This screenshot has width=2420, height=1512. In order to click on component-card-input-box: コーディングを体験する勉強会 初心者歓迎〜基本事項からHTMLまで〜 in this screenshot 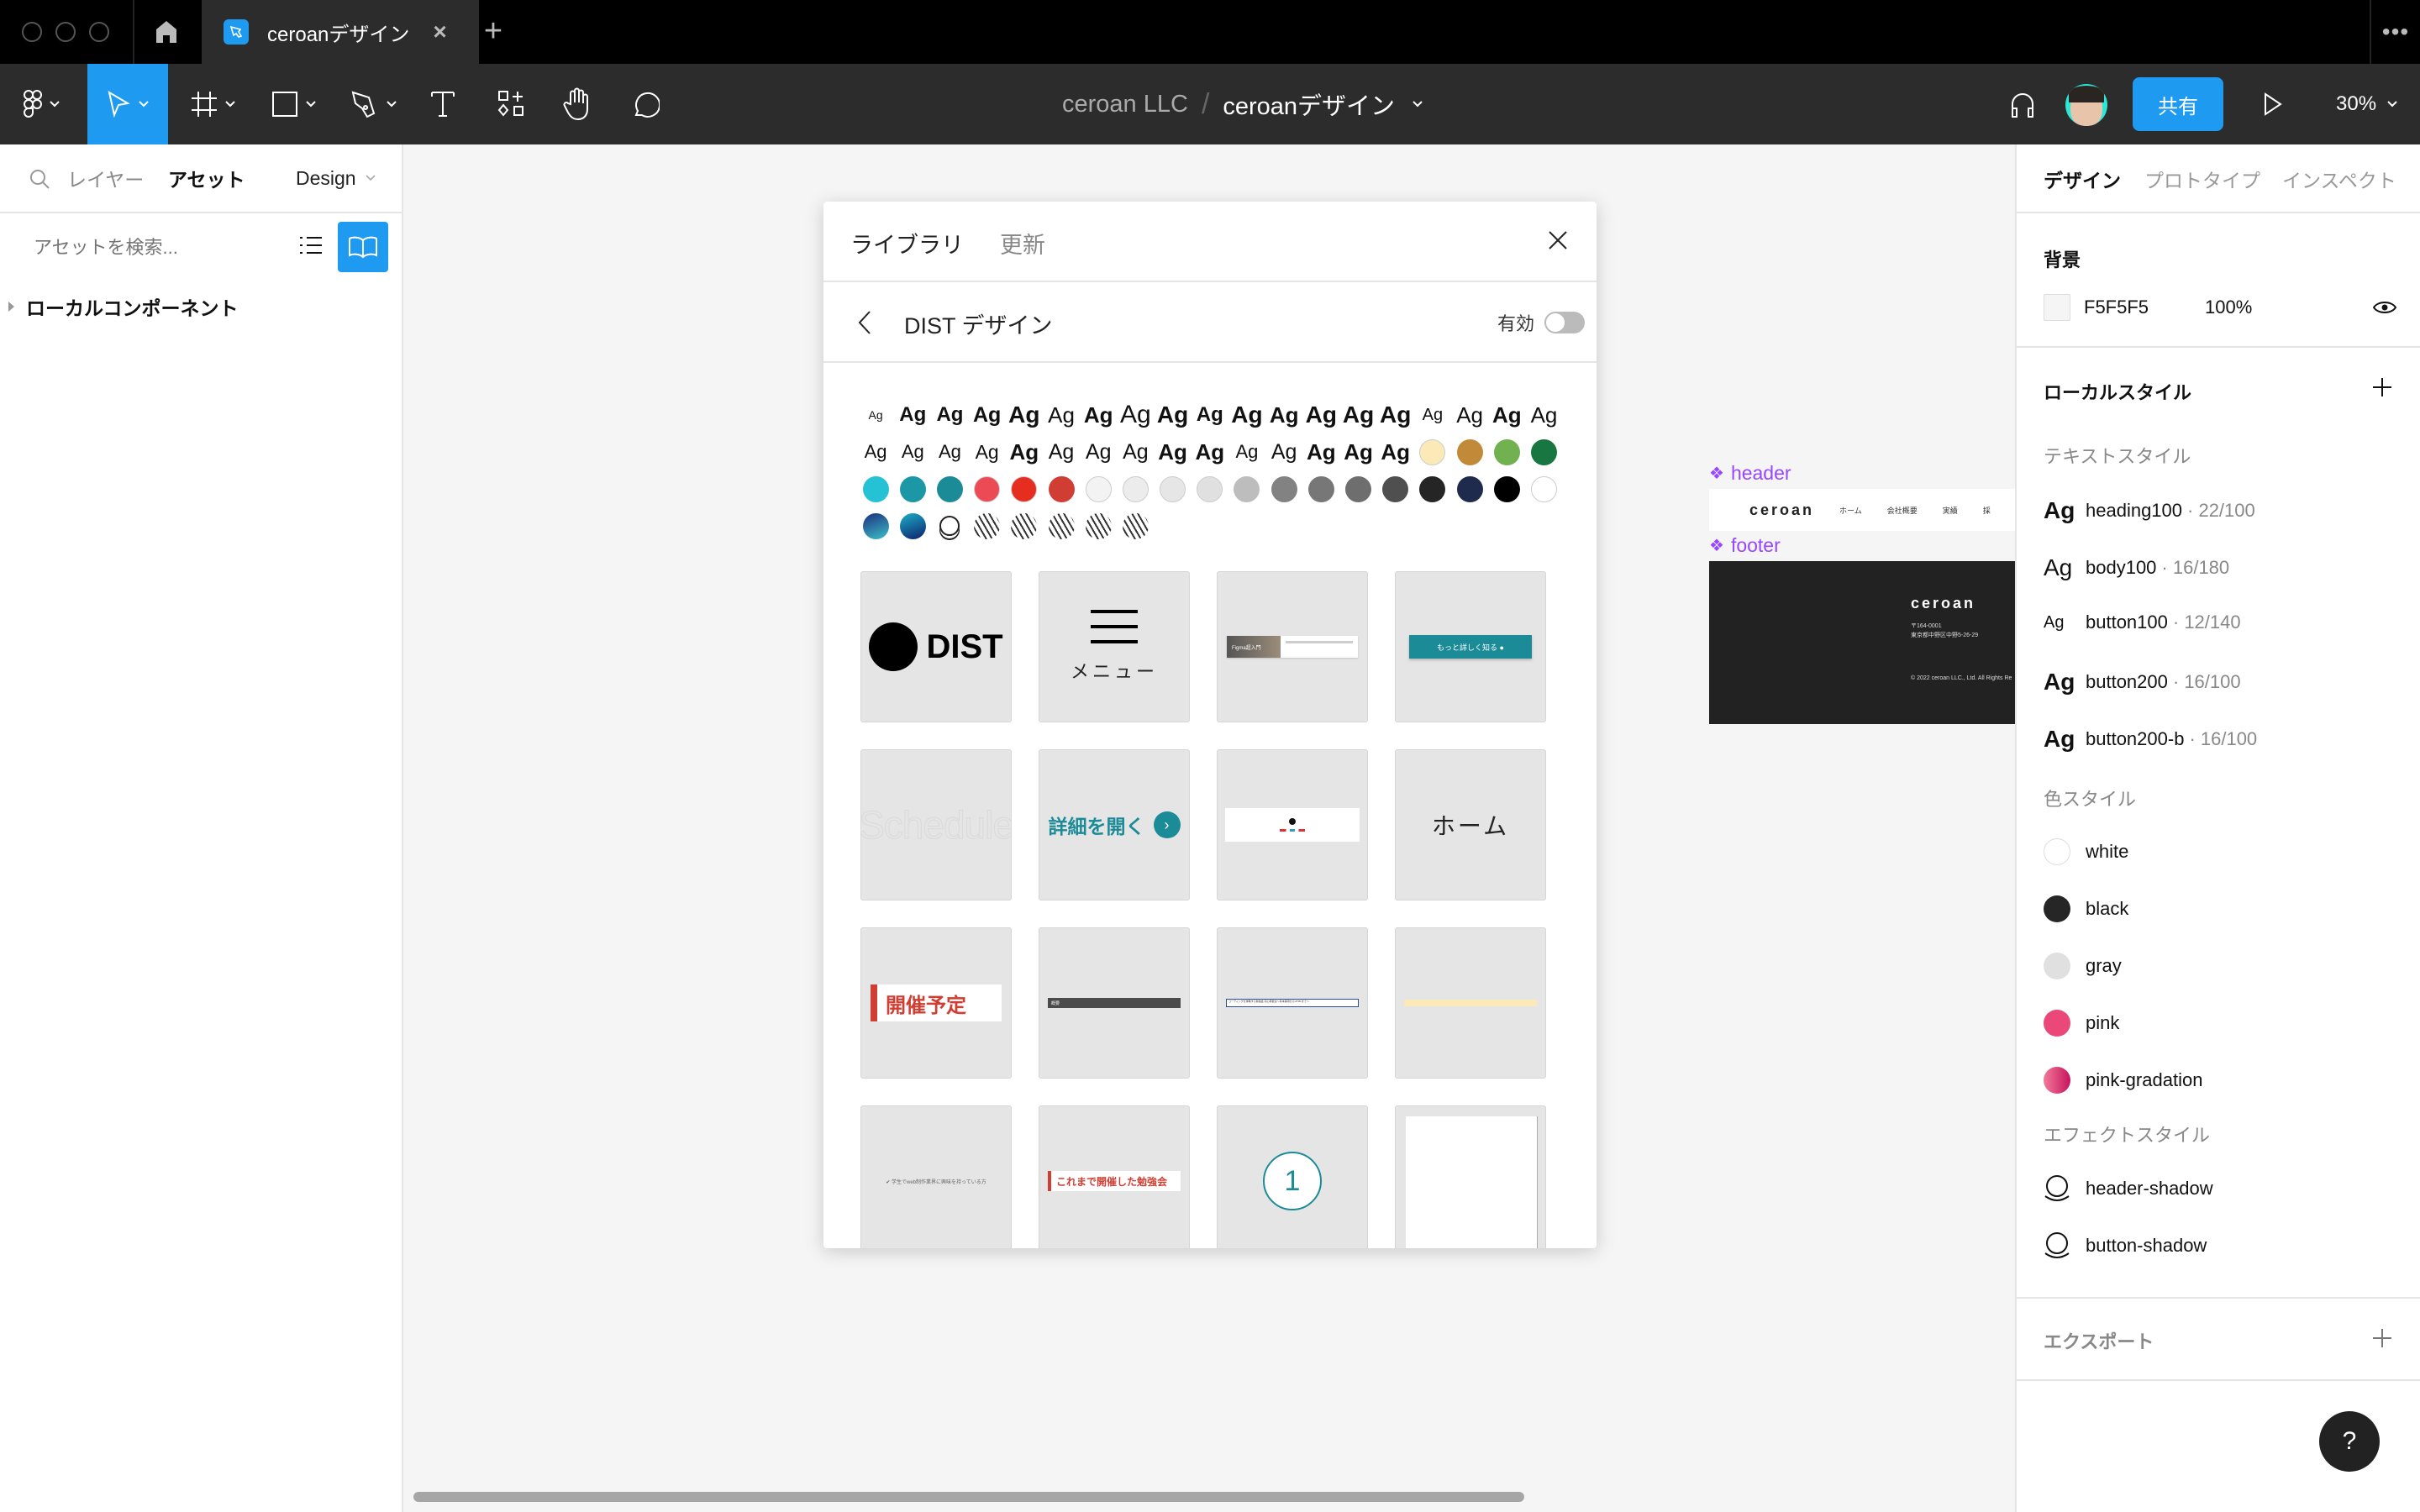, I will do `click(1292, 1003)`.